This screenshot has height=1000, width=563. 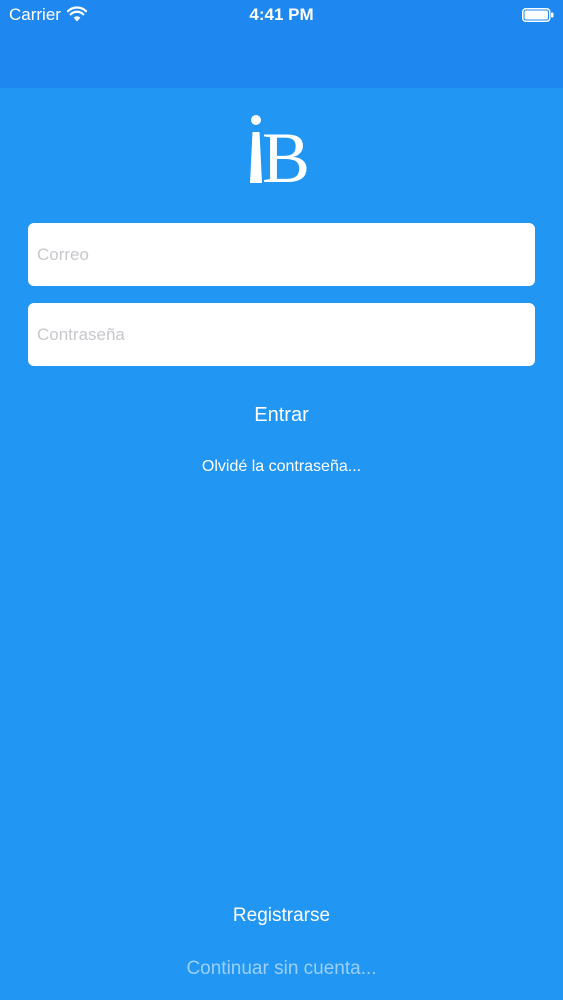 I want to click on login-button: Entrar, so click(x=281, y=415).